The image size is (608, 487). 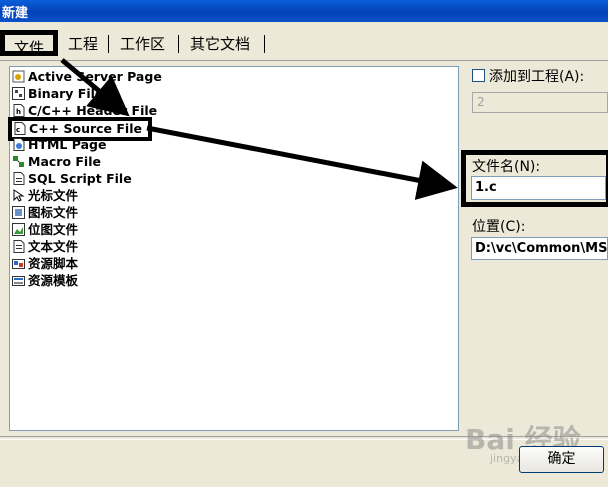 I want to click on title-bar: 新建, so click(x=304, y=11).